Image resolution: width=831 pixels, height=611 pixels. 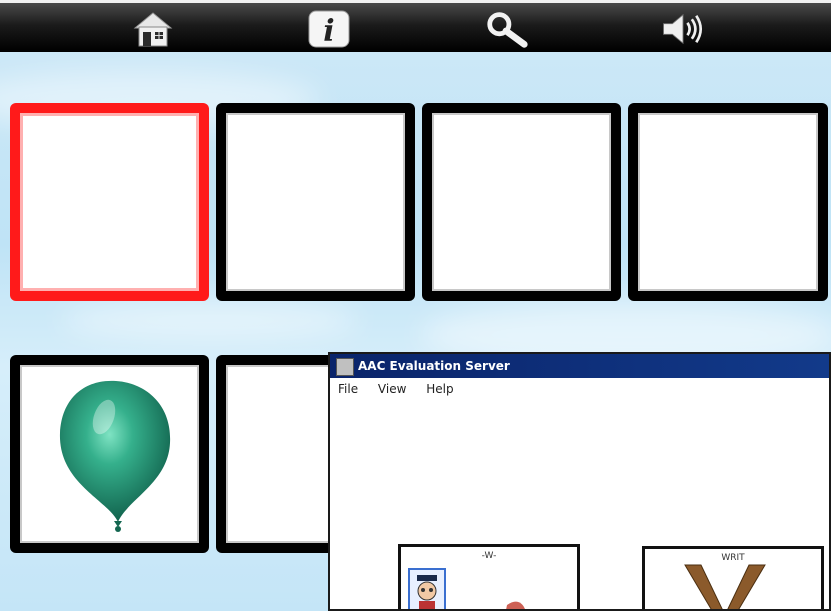 I want to click on home-button, so click(x=153, y=29).